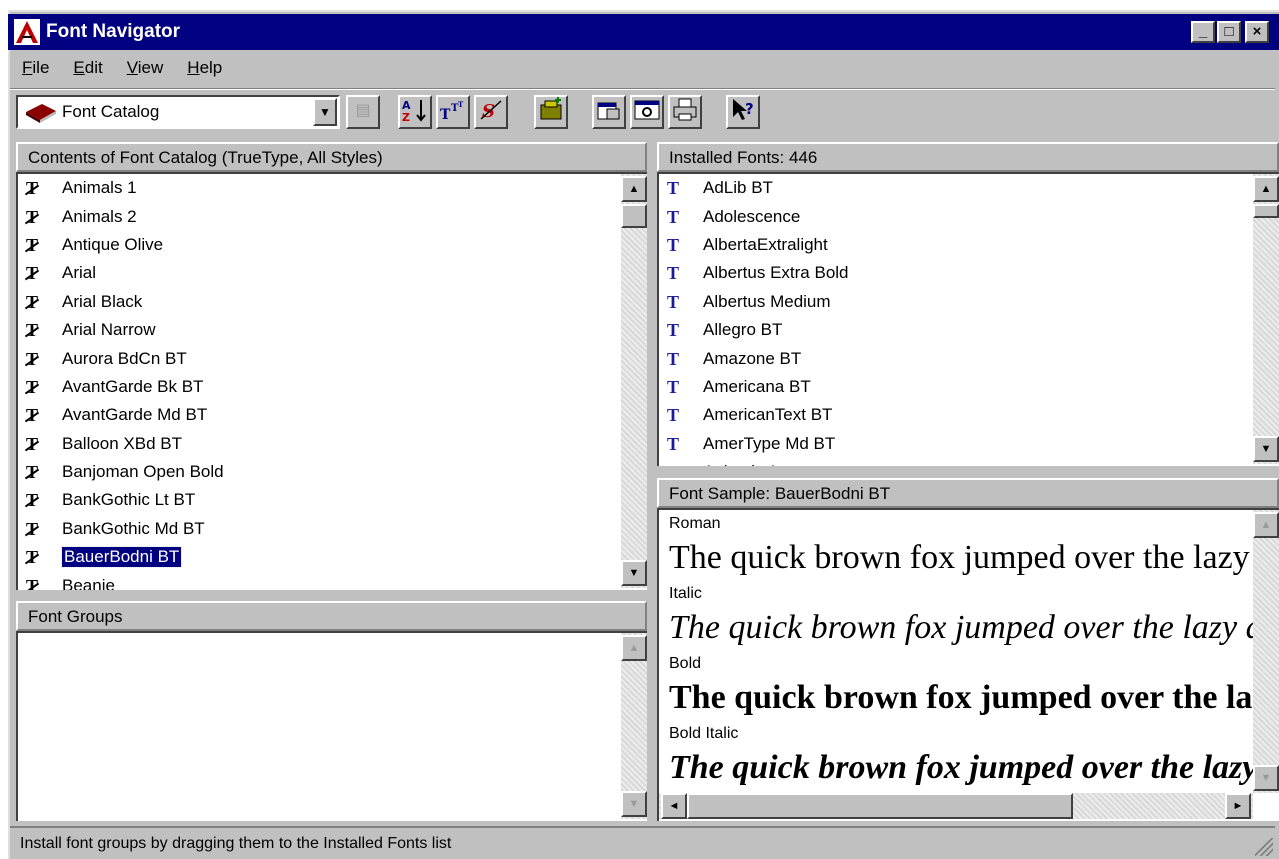  What do you see at coordinates (332, 245) in the screenshot?
I see `catalog-item: T Antique Olive` at bounding box center [332, 245].